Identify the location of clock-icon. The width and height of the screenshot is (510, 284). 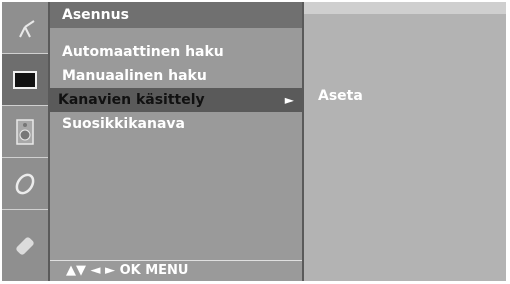
(25, 183).